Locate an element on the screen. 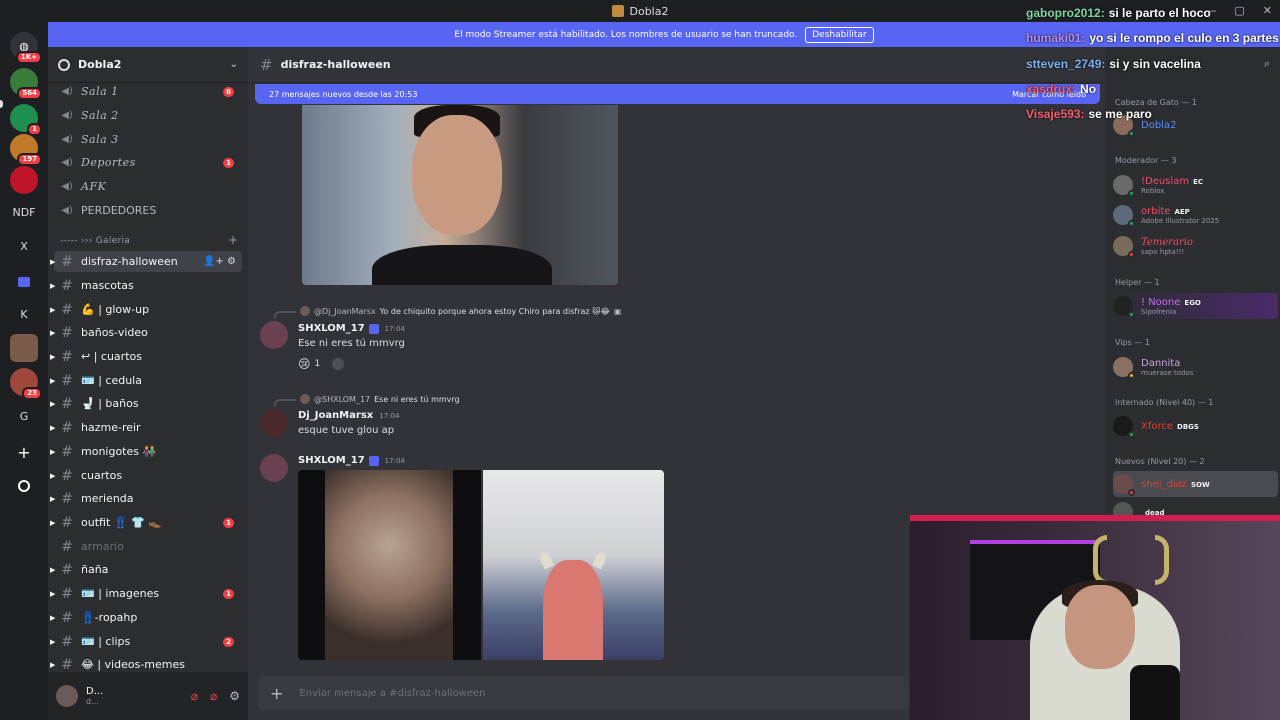  voice-channel: ◀) Sala 3 is located at coordinates (148, 139).